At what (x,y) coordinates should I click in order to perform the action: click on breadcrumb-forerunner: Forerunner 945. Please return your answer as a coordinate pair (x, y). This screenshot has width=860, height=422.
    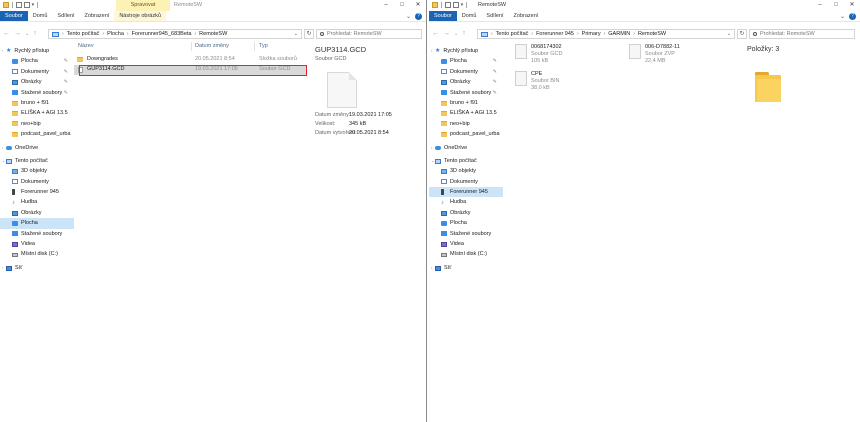
    Looking at the image, I should click on (555, 34).